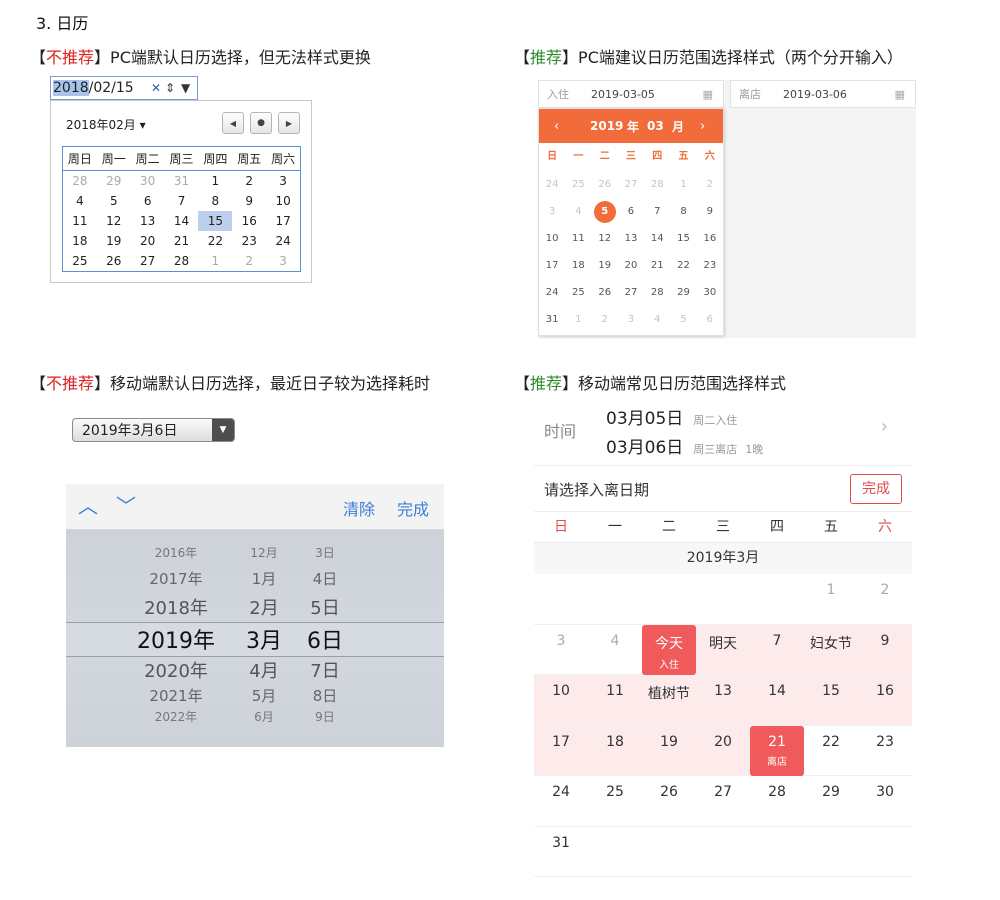 This screenshot has width=1000, height=900. What do you see at coordinates (261, 123) in the screenshot?
I see `today-button: ●` at bounding box center [261, 123].